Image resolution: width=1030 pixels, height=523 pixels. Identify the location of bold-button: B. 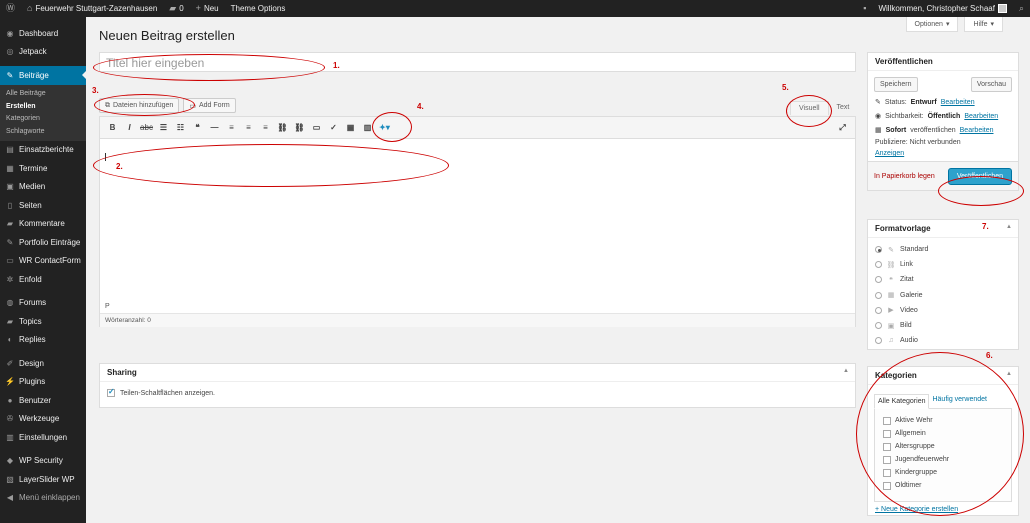
(112, 128).